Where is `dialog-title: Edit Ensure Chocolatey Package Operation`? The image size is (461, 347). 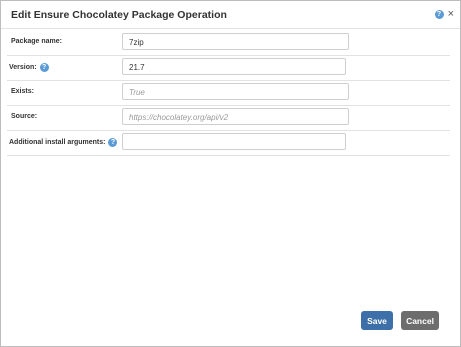 dialog-title: Edit Ensure Chocolatey Package Operation is located at coordinates (119, 15).